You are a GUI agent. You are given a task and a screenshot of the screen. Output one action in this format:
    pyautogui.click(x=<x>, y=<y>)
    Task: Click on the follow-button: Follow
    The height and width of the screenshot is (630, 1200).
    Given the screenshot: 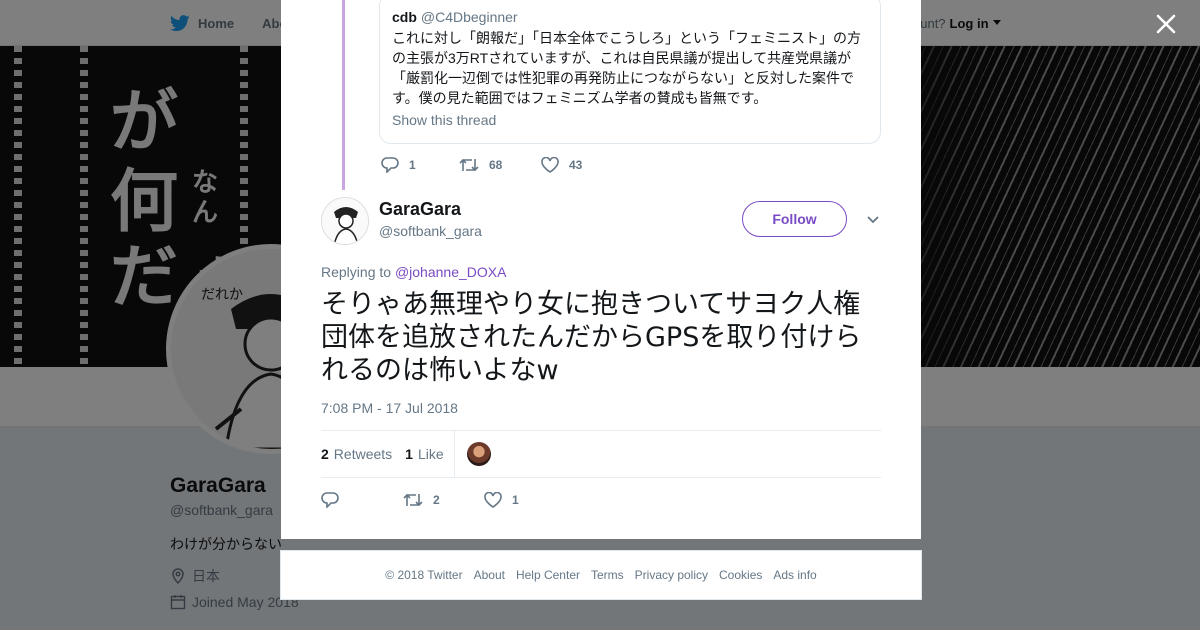 What is the action you would take?
    pyautogui.click(x=794, y=219)
    